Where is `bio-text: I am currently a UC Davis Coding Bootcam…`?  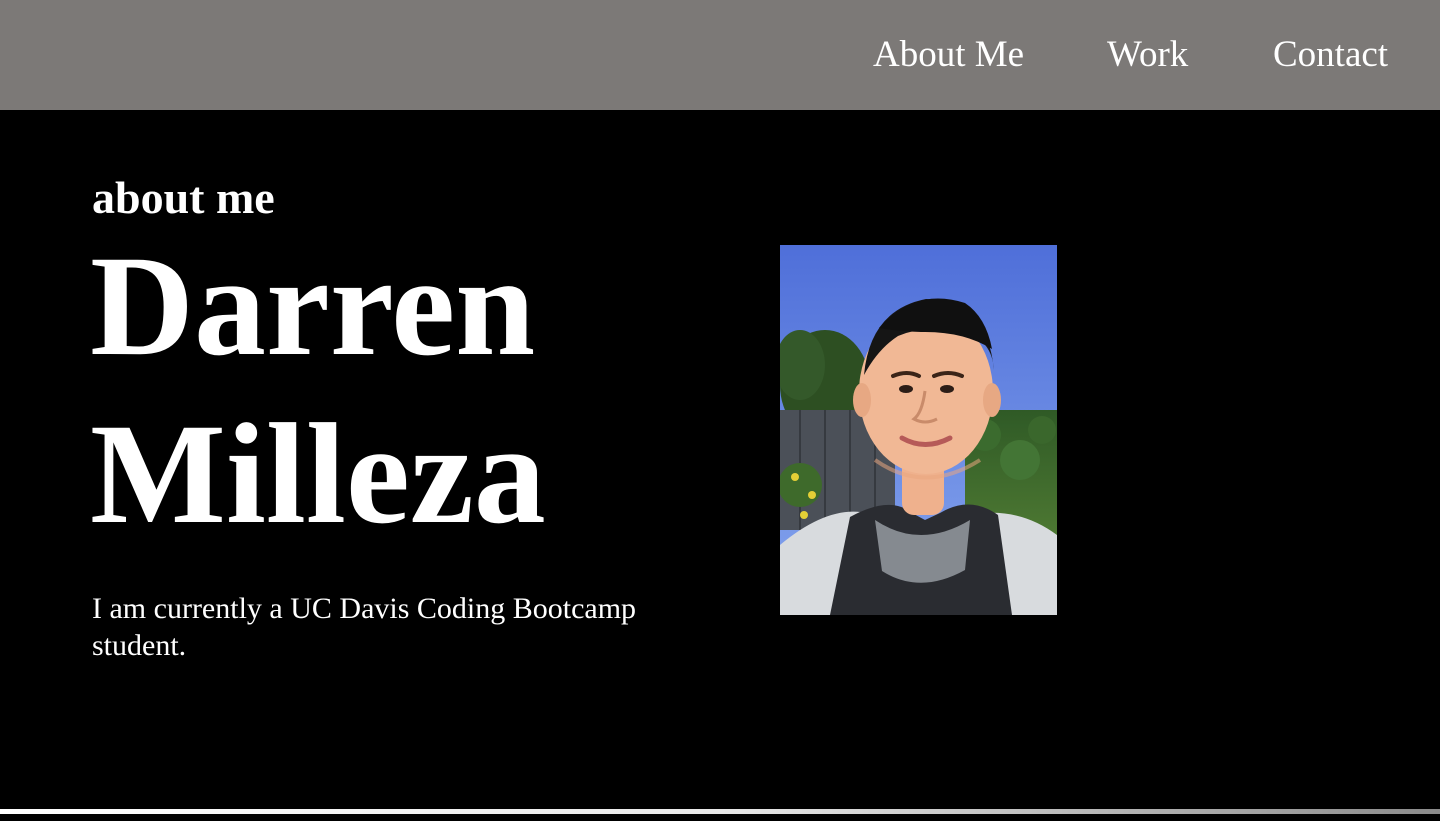
bio-text: I am currently a UC Davis Coding Bootcam… is located at coordinates (364, 627).